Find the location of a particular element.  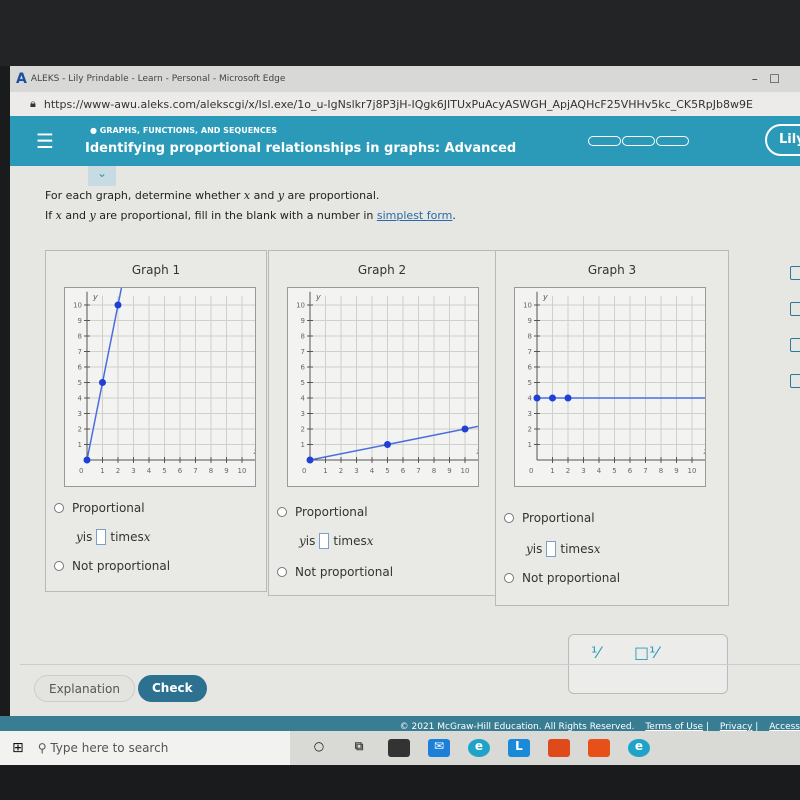

menu-icon: ☰ is located at coordinates (45, 141).